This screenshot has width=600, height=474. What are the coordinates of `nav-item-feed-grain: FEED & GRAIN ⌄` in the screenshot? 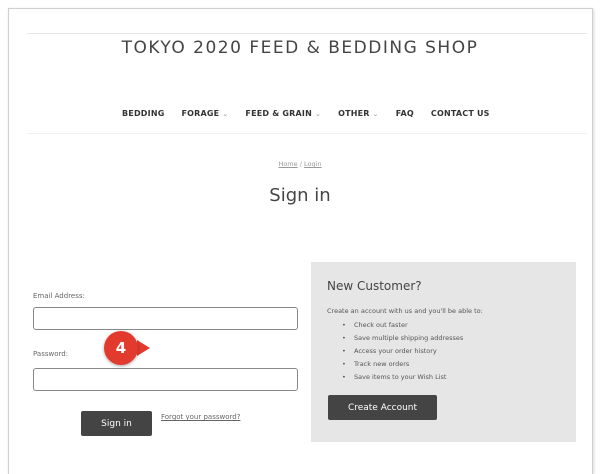 It's located at (283, 113).